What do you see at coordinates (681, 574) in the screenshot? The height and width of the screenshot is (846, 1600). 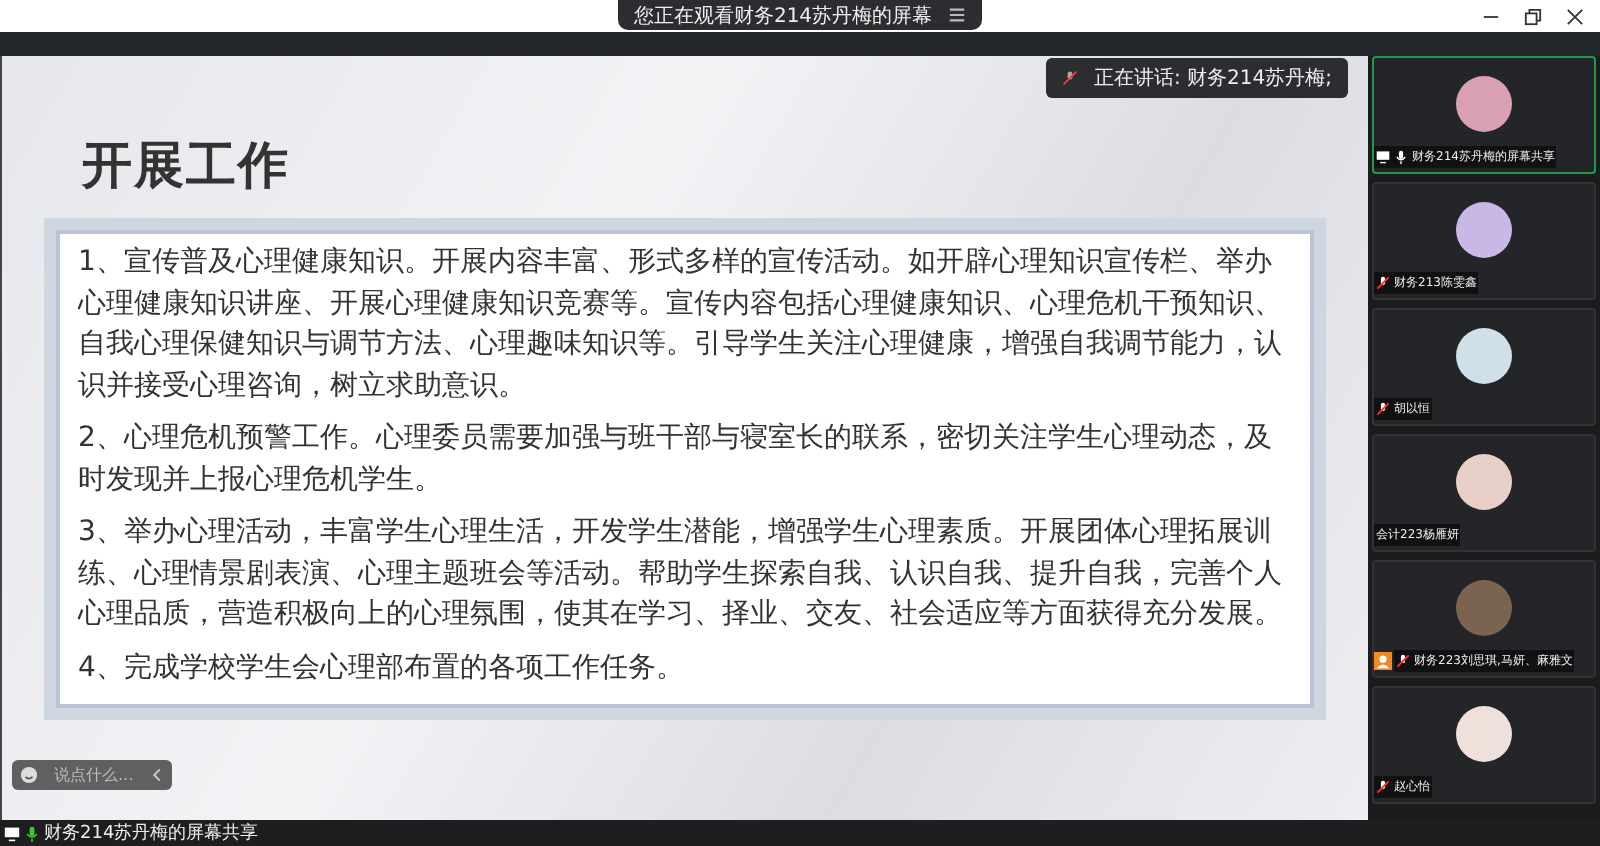 I see `paragraph: 3、举办心理活动，丰富学生心理生活，开发学生潜能，增强学生心理素质。开展团体心理拓展训练、心理情景剧表演、心理主题班会等活动。帮助学生探索自我、认识自我、提升自我，完善个人心理品质，营造积极向上的心理氛围，使其在学习、择业、交友、社会适应等方面获得充分发展。` at bounding box center [681, 574].